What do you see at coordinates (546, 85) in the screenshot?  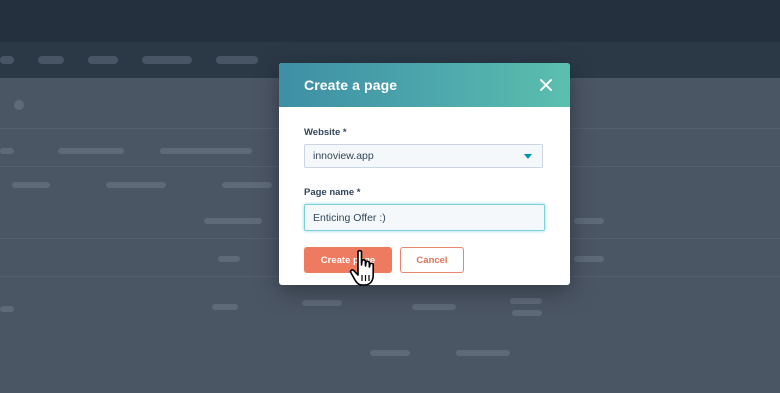 I see `close-icon` at bounding box center [546, 85].